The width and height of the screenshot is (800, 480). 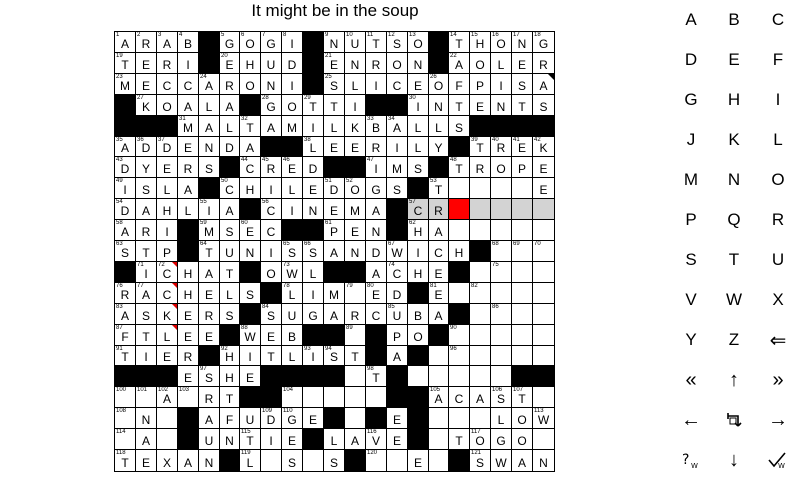 What do you see at coordinates (355, 188) in the screenshot?
I see `grid-cell: 52 O` at bounding box center [355, 188].